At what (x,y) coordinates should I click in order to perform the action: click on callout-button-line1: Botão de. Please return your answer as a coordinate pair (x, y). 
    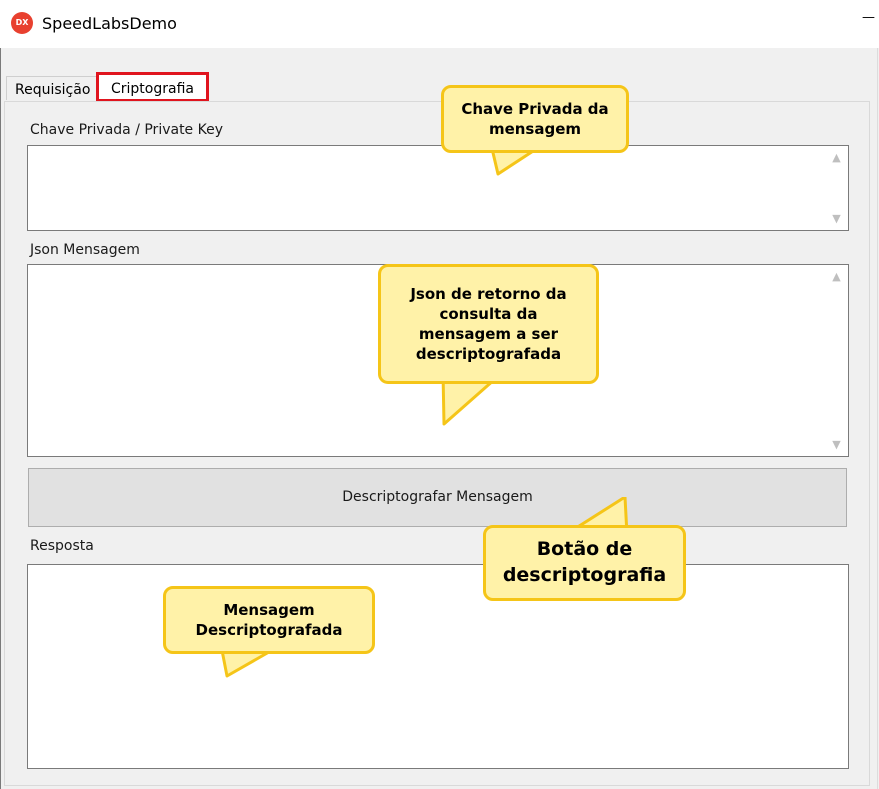
    Looking at the image, I should click on (584, 549).